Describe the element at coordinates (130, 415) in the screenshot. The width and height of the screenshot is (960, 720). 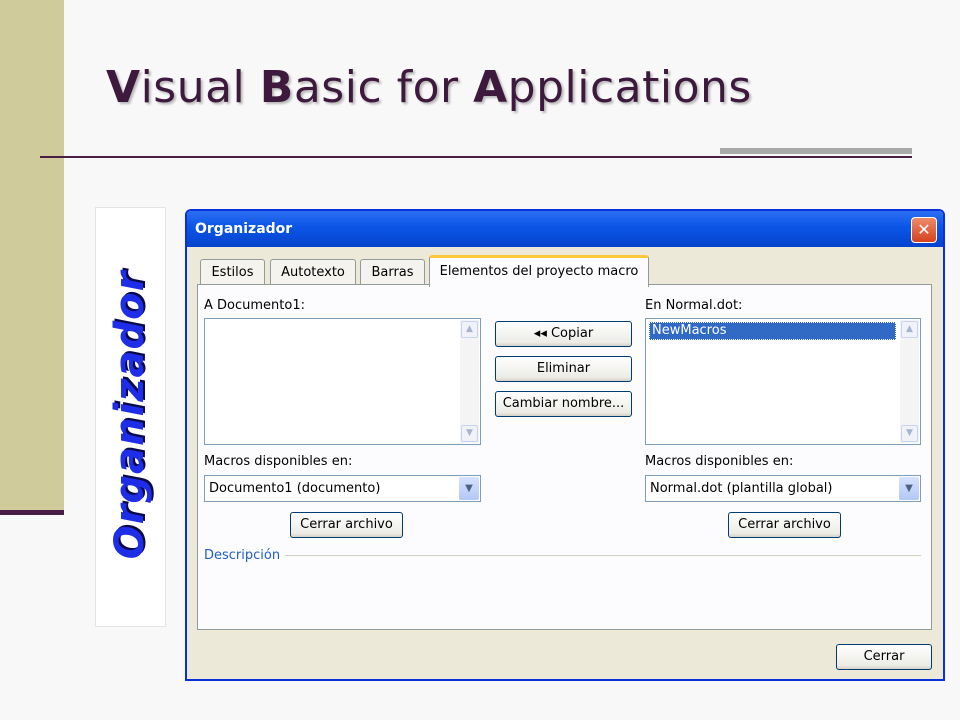
I see `side-label: Organizador` at that location.